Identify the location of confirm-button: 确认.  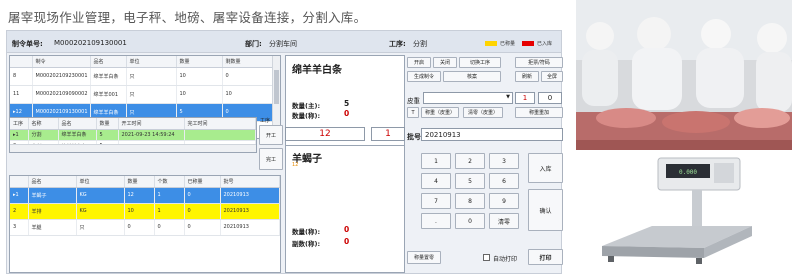
(545, 210).